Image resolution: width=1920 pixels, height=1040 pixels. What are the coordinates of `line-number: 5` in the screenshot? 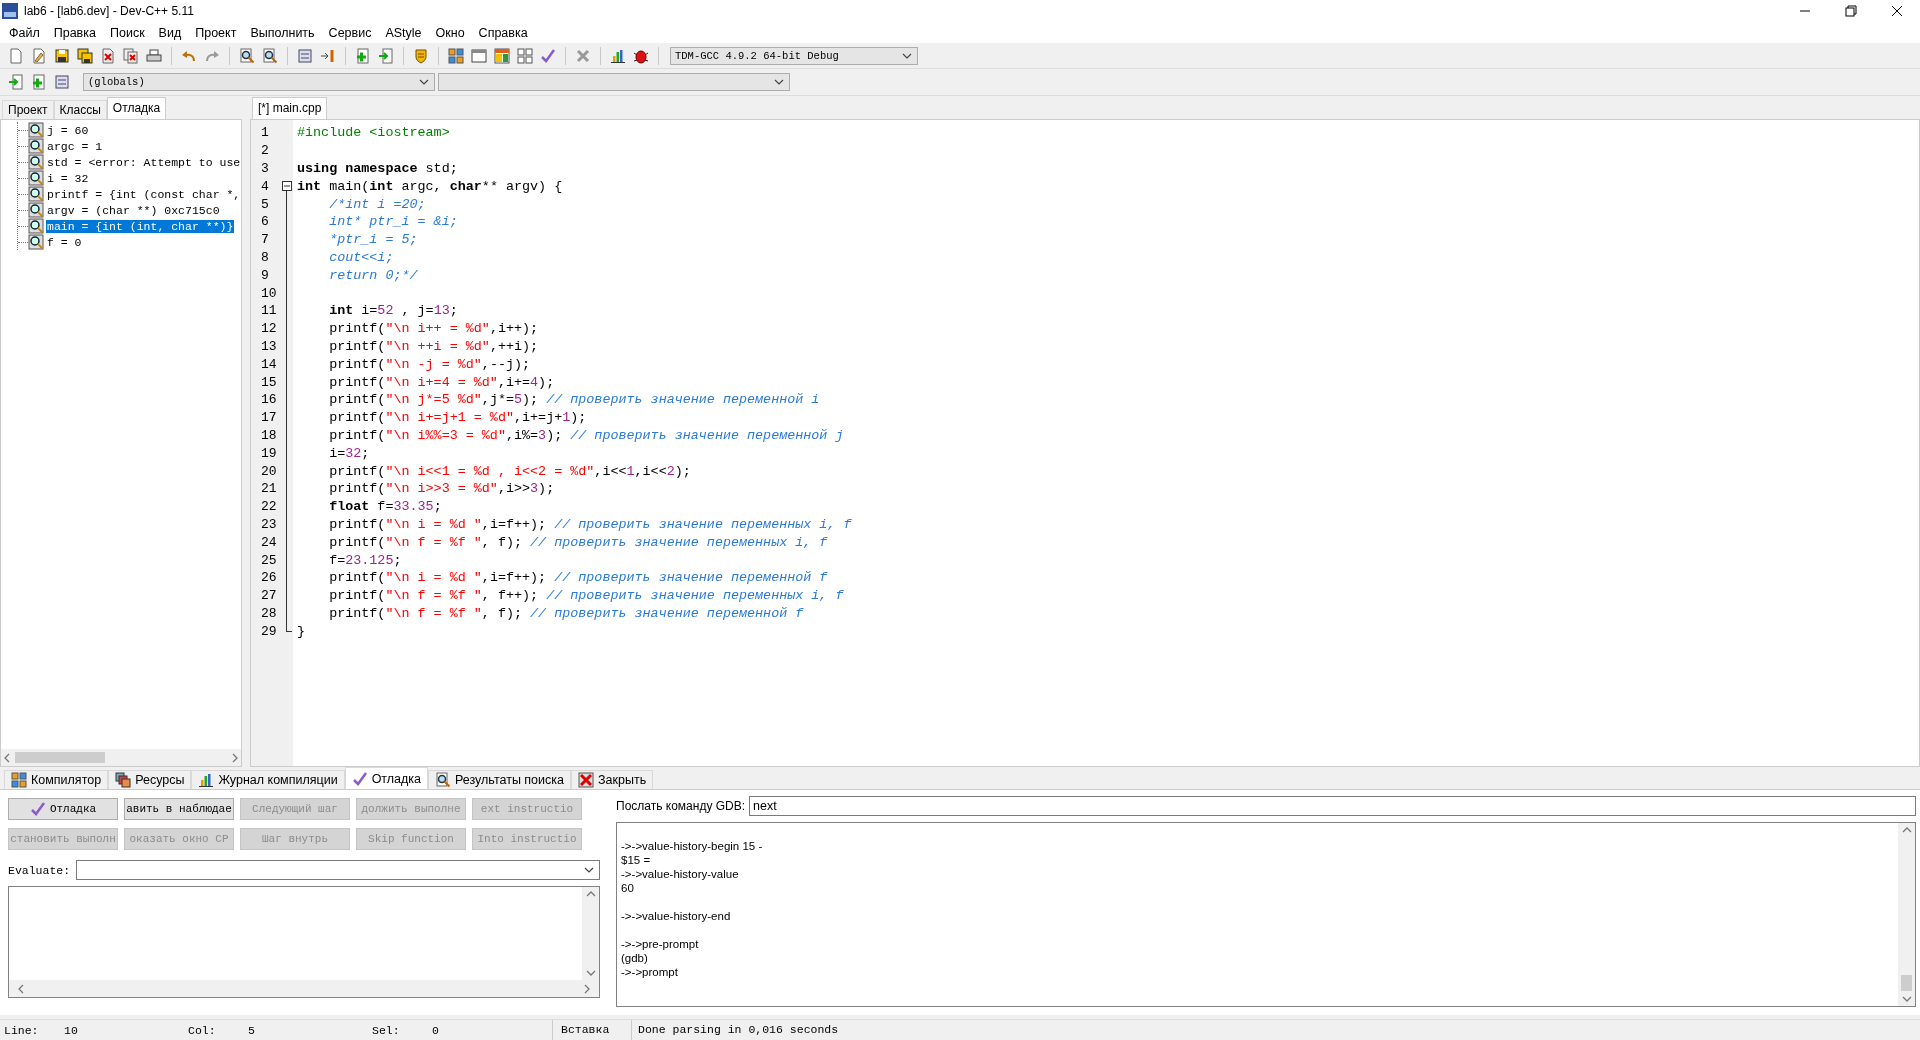 It's located at (265, 204).